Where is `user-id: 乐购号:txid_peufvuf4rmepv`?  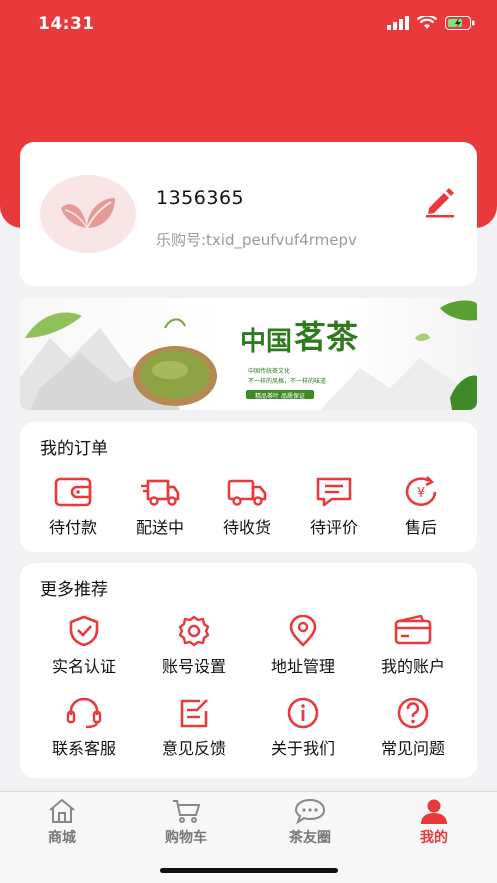
user-id: 乐购号:txid_peufvuf4rmepv is located at coordinates (256, 240).